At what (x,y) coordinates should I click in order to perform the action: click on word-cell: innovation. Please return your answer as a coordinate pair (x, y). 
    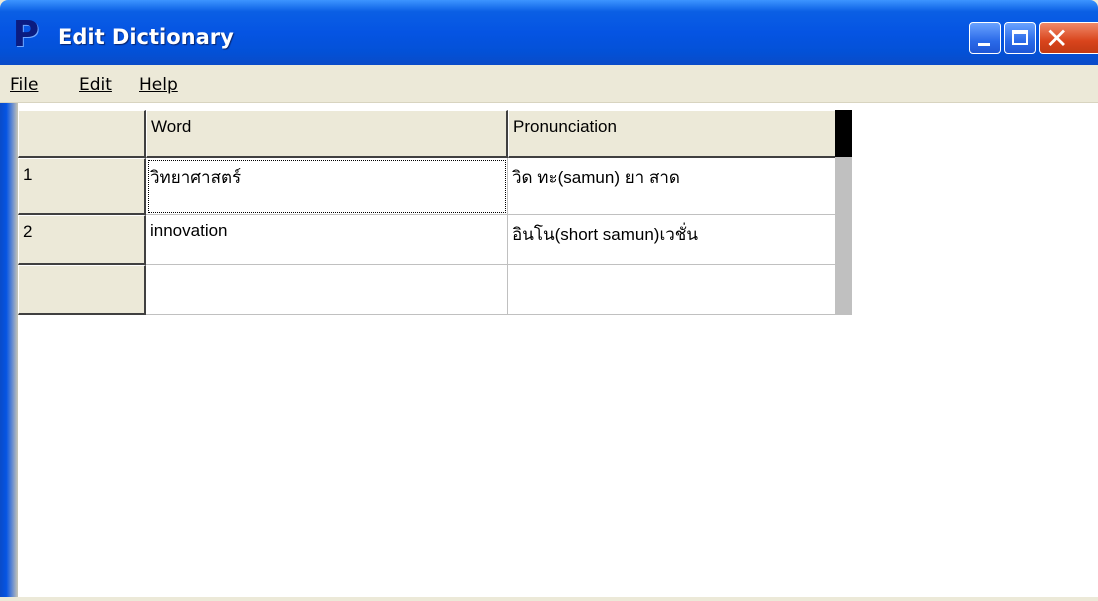
    Looking at the image, I should click on (327, 240).